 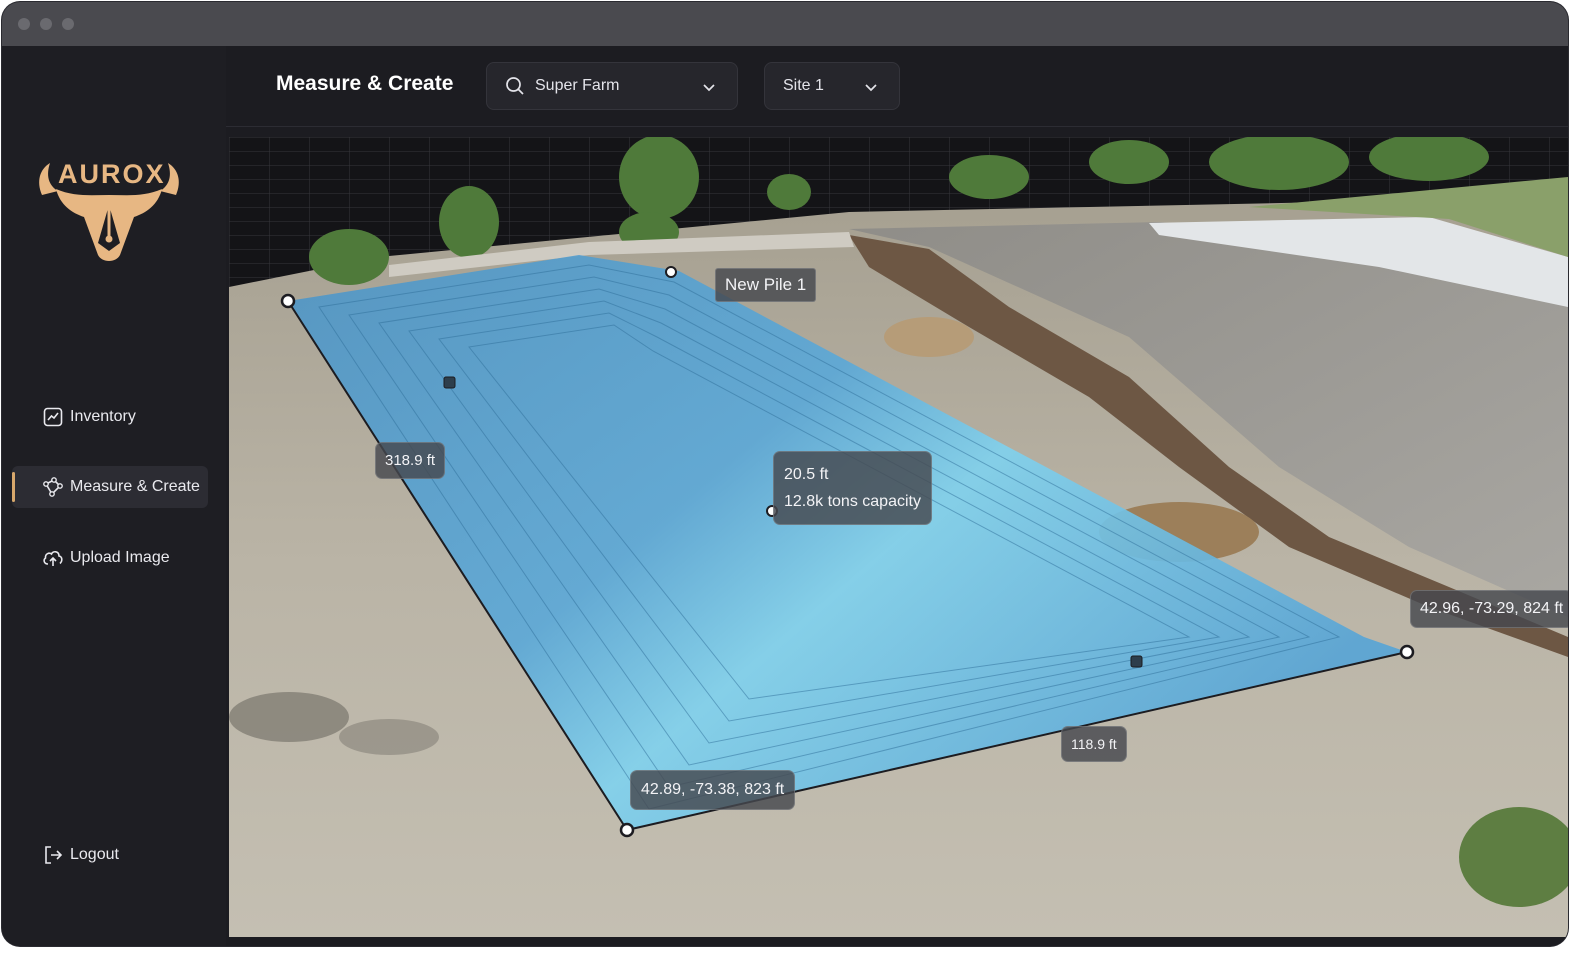 I want to click on sidebar-item-label: Measure & Create, so click(x=135, y=486).